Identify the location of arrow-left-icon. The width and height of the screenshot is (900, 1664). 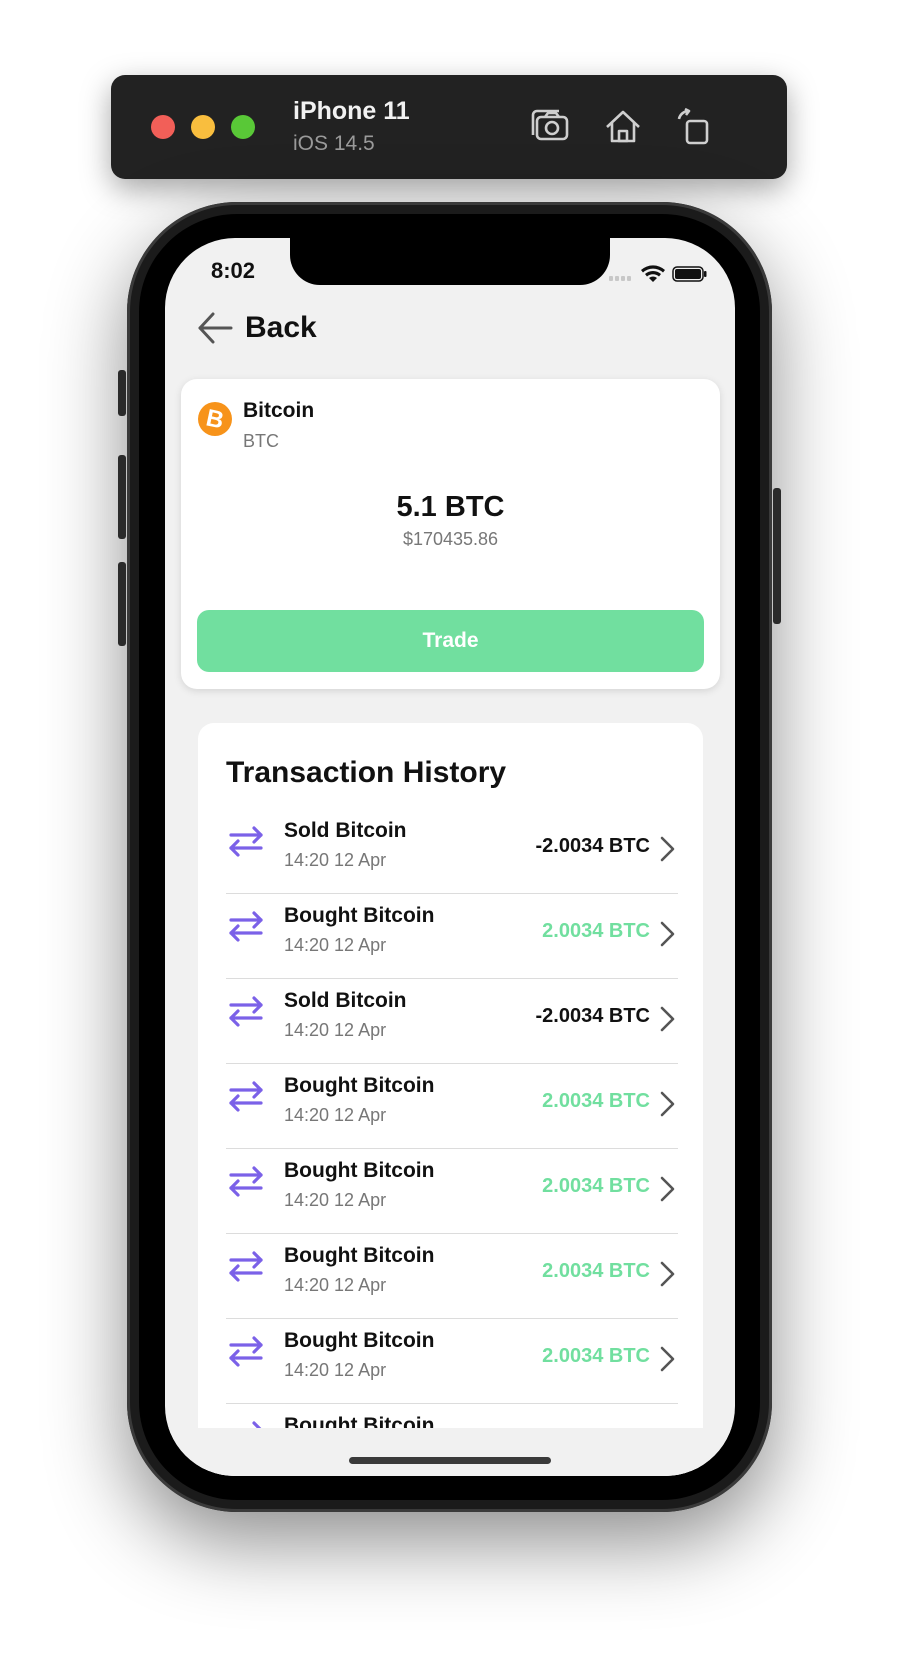
(215, 328).